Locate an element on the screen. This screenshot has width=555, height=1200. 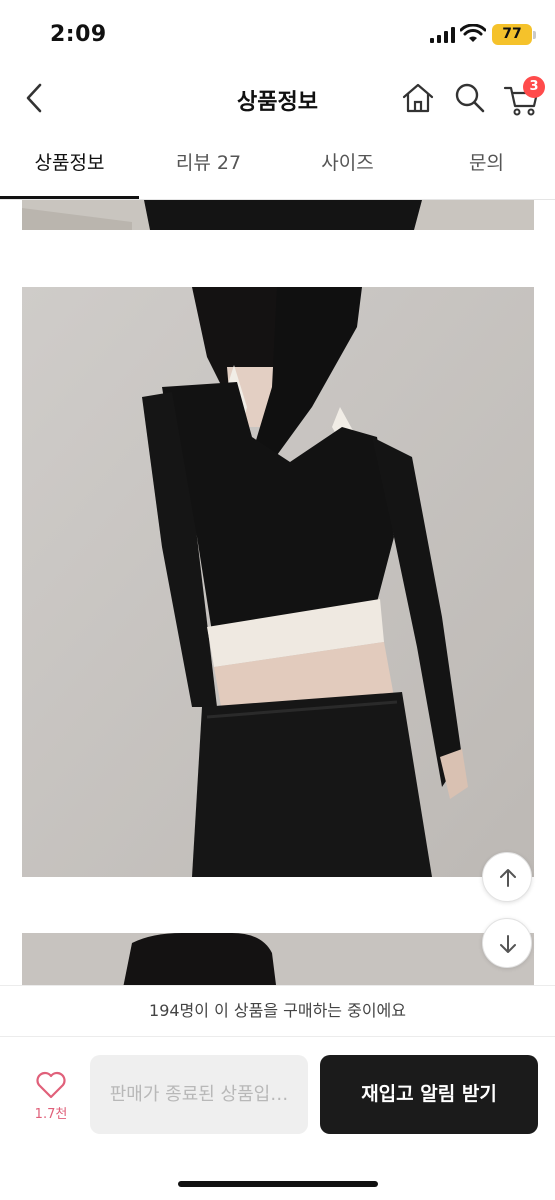
wifi-icon is located at coordinates (473, 33).